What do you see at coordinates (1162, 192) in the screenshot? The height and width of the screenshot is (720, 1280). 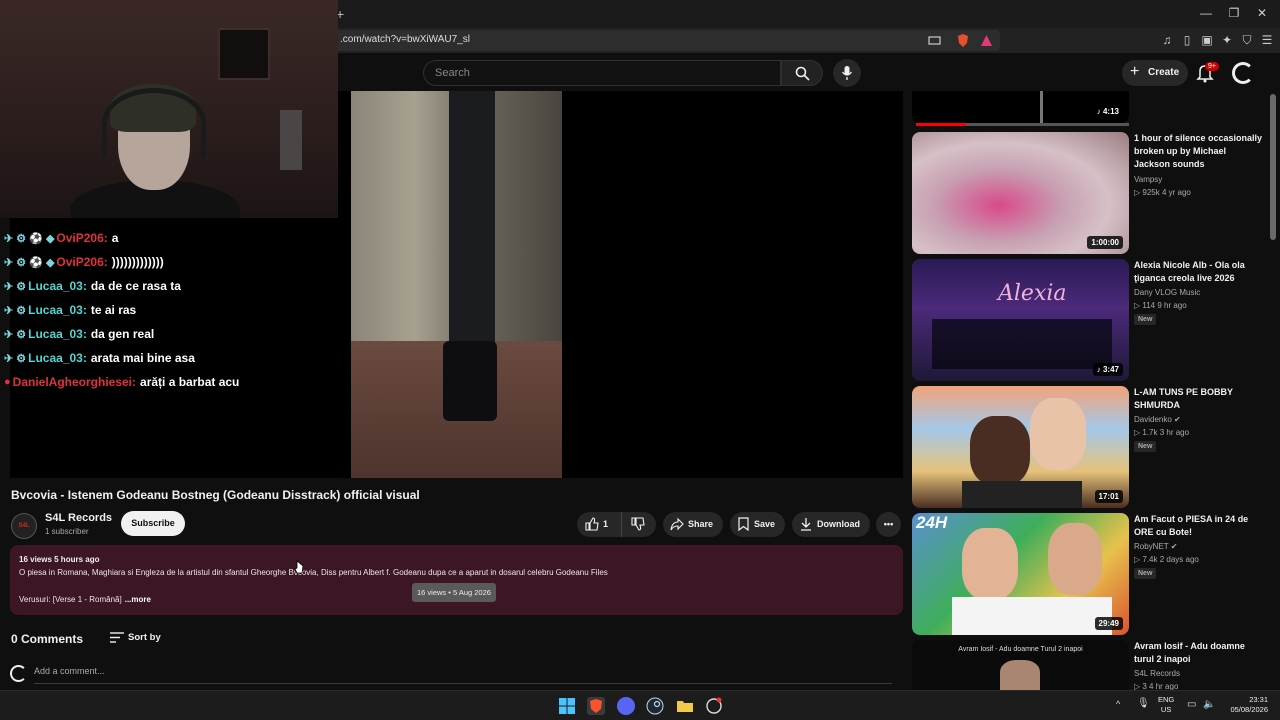 I see `recommended-views: ▷ 925k 4 yr ago` at bounding box center [1162, 192].